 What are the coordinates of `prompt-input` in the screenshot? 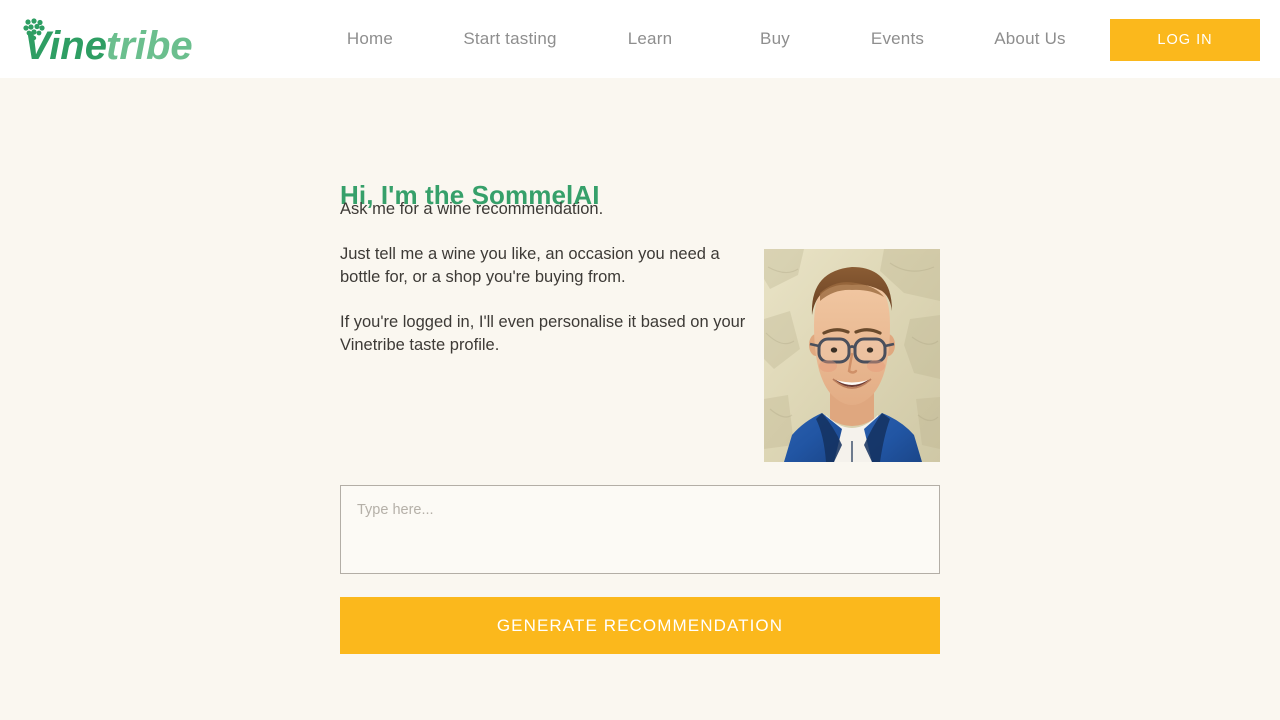 It's located at (640, 529).